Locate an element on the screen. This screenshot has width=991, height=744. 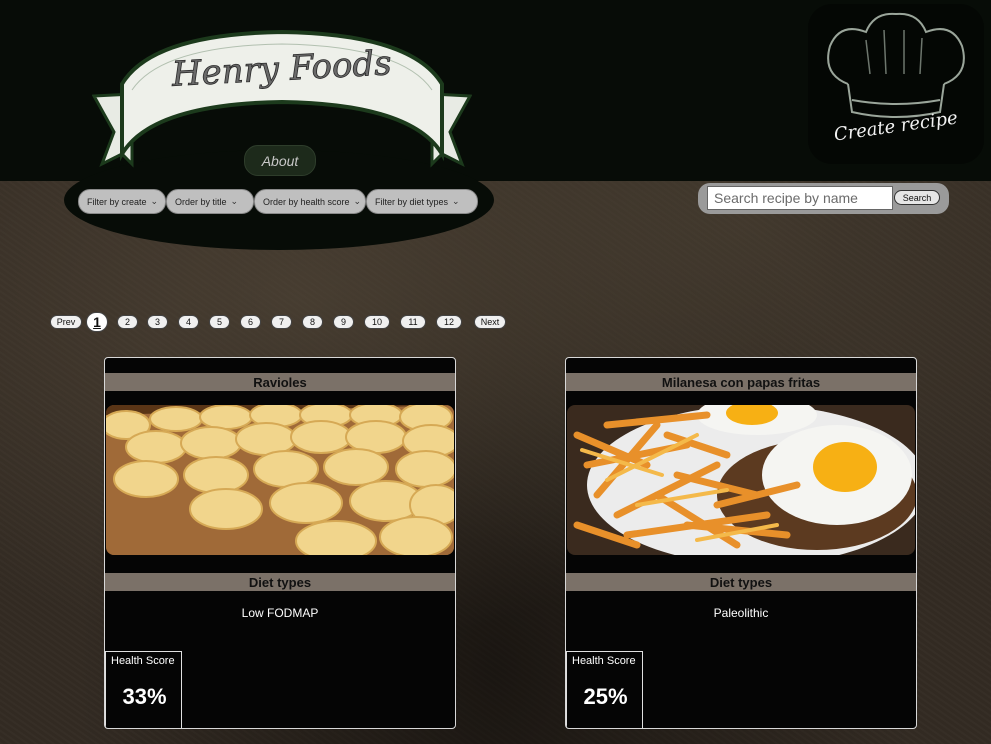
recipe-title: Milanesa con papas fritas is located at coordinates (741, 382).